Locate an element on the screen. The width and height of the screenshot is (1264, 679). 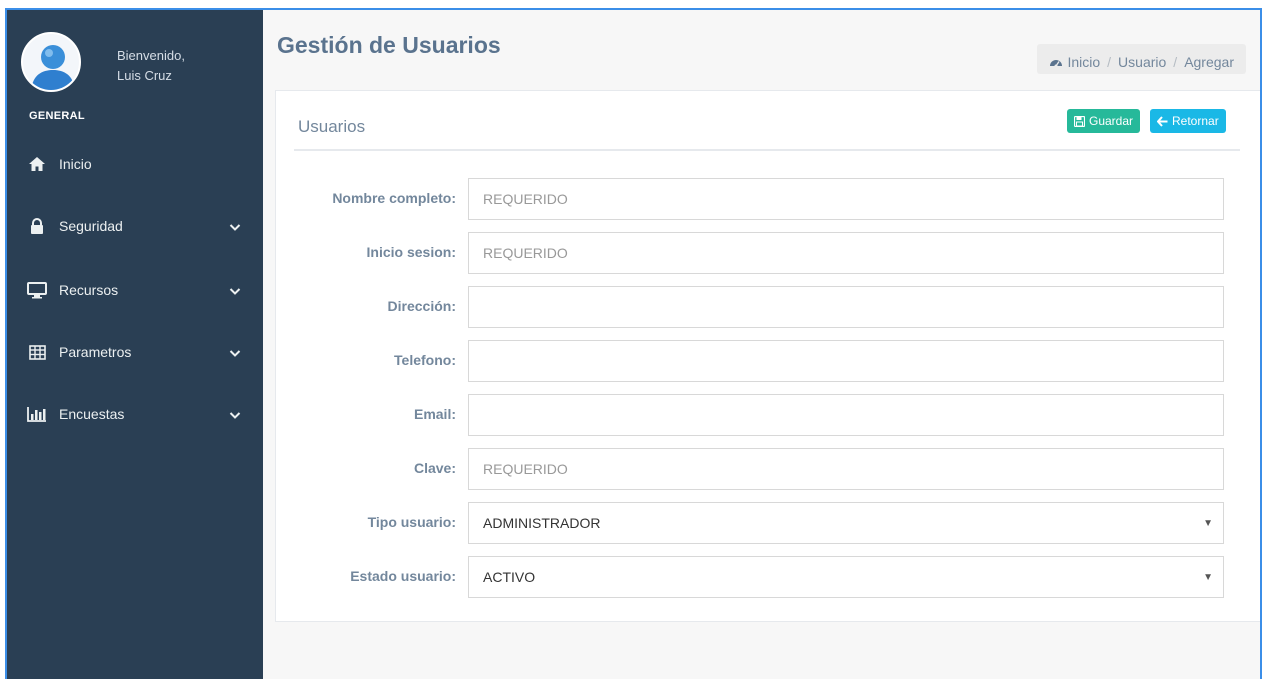
form-row-nombre: Nombre completo: is located at coordinates (768, 199).